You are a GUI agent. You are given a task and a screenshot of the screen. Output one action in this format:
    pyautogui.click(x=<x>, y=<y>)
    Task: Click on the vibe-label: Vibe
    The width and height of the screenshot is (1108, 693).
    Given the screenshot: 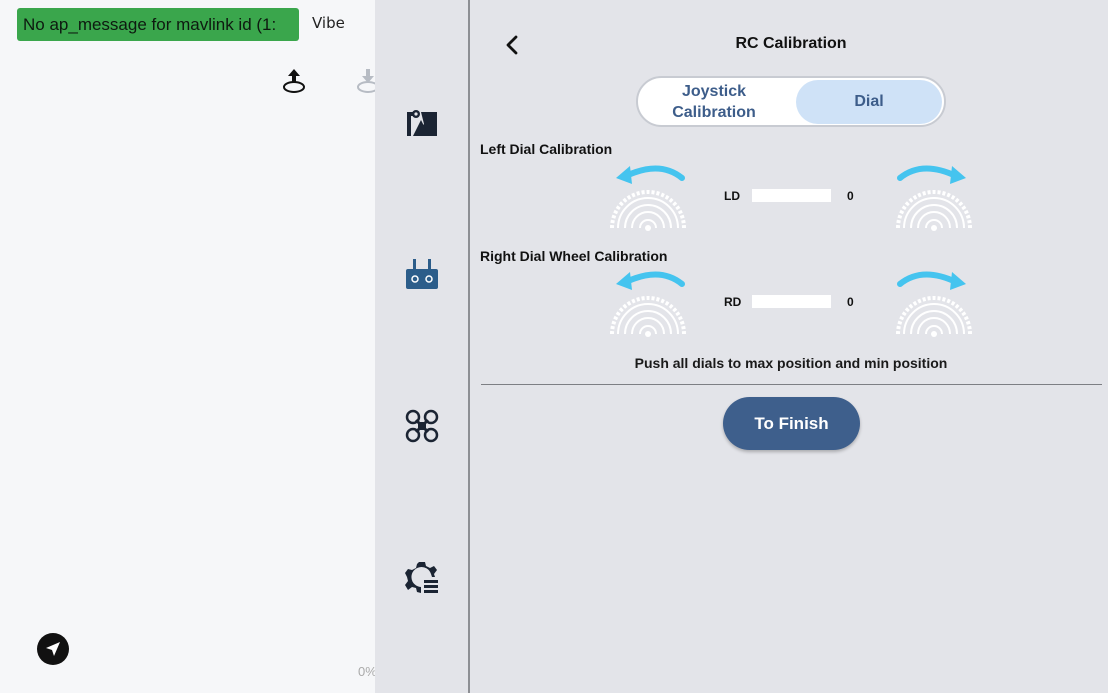 What is the action you would take?
    pyautogui.click(x=328, y=23)
    